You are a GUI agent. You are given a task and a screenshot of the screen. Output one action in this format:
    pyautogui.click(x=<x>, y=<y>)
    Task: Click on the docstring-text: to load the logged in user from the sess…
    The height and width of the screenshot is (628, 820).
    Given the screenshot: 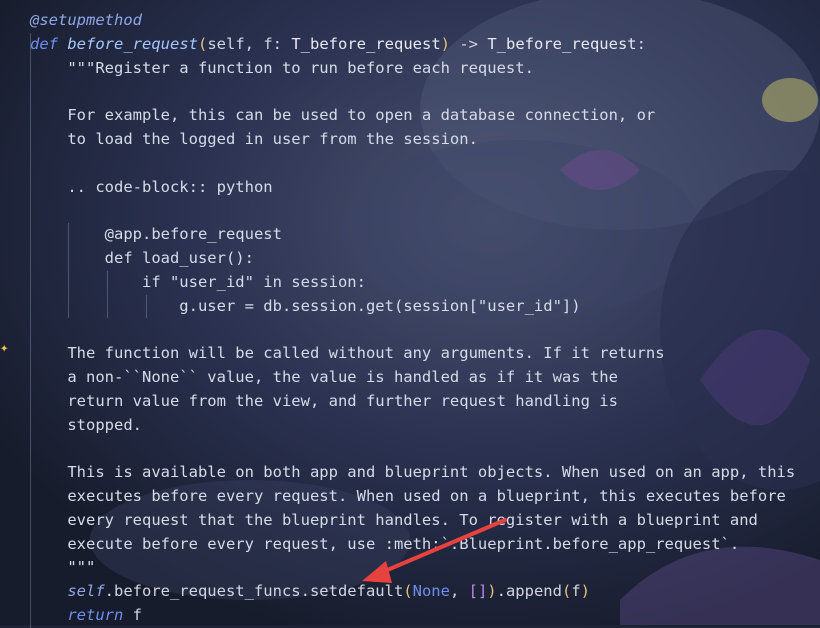 What is the action you would take?
    pyautogui.click(x=254, y=138)
    